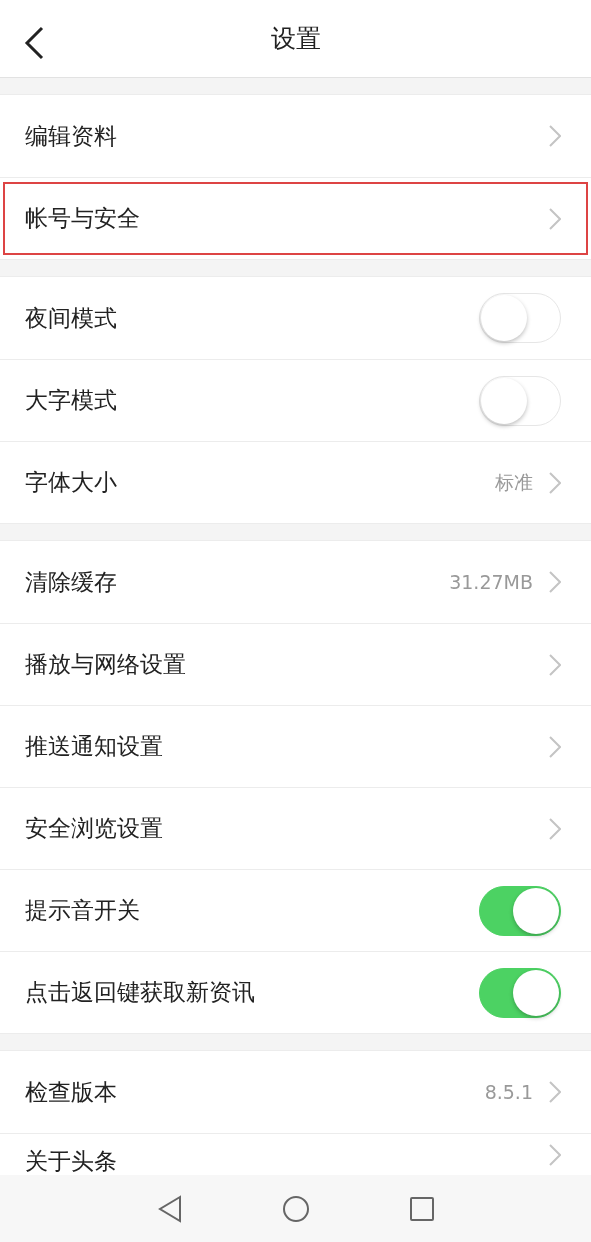 The width and height of the screenshot is (591, 1242). What do you see at coordinates (295, 482) in the screenshot?
I see `settings-row: 字体大小 标准` at bounding box center [295, 482].